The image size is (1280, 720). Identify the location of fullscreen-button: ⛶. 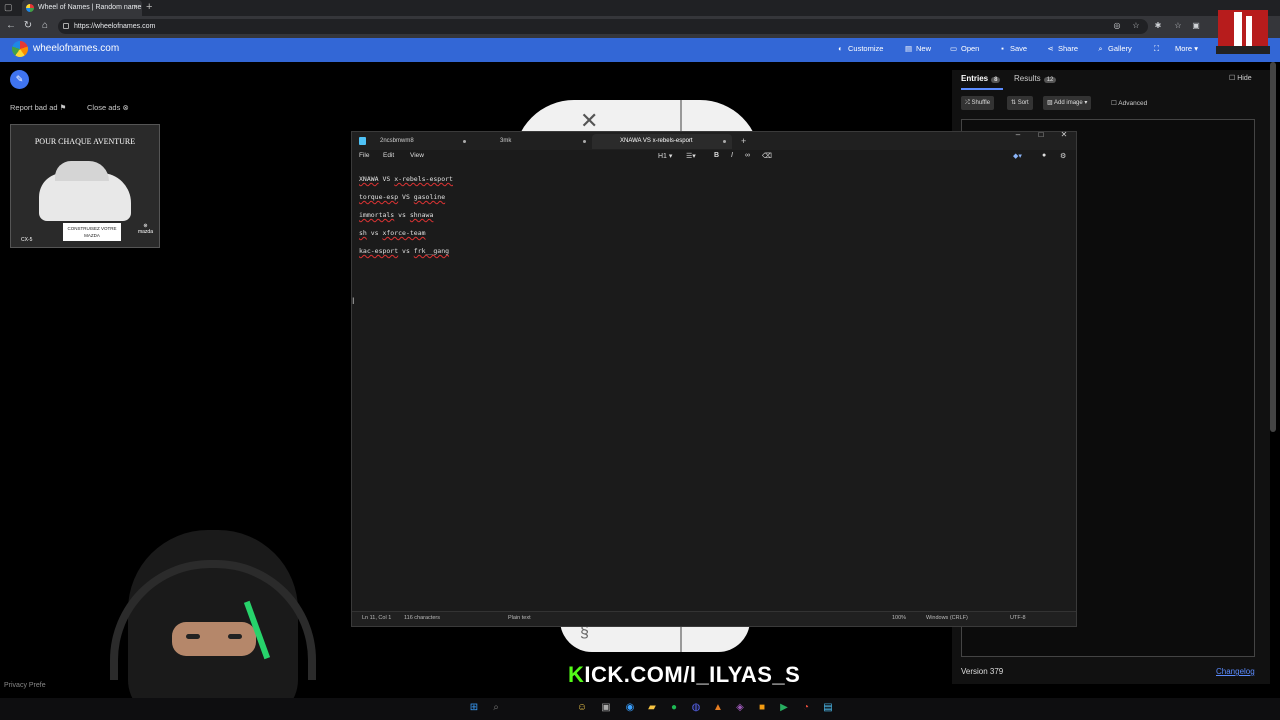
(1158, 49).